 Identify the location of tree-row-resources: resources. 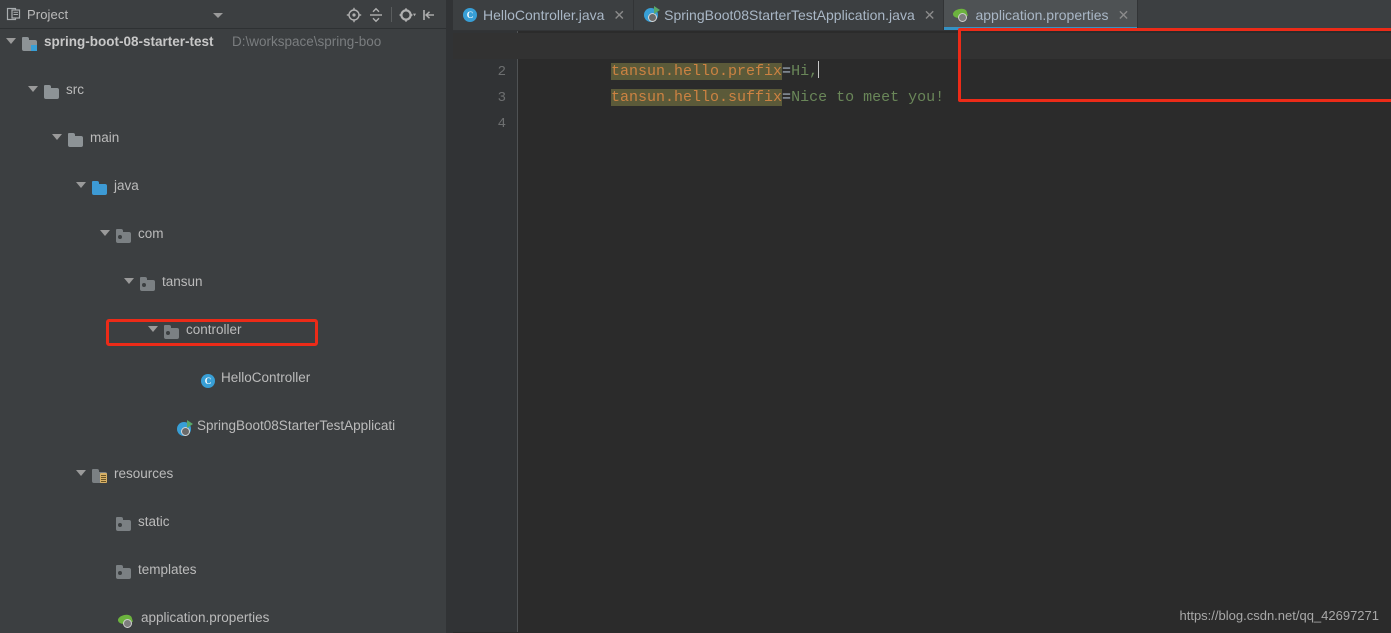
(223, 473).